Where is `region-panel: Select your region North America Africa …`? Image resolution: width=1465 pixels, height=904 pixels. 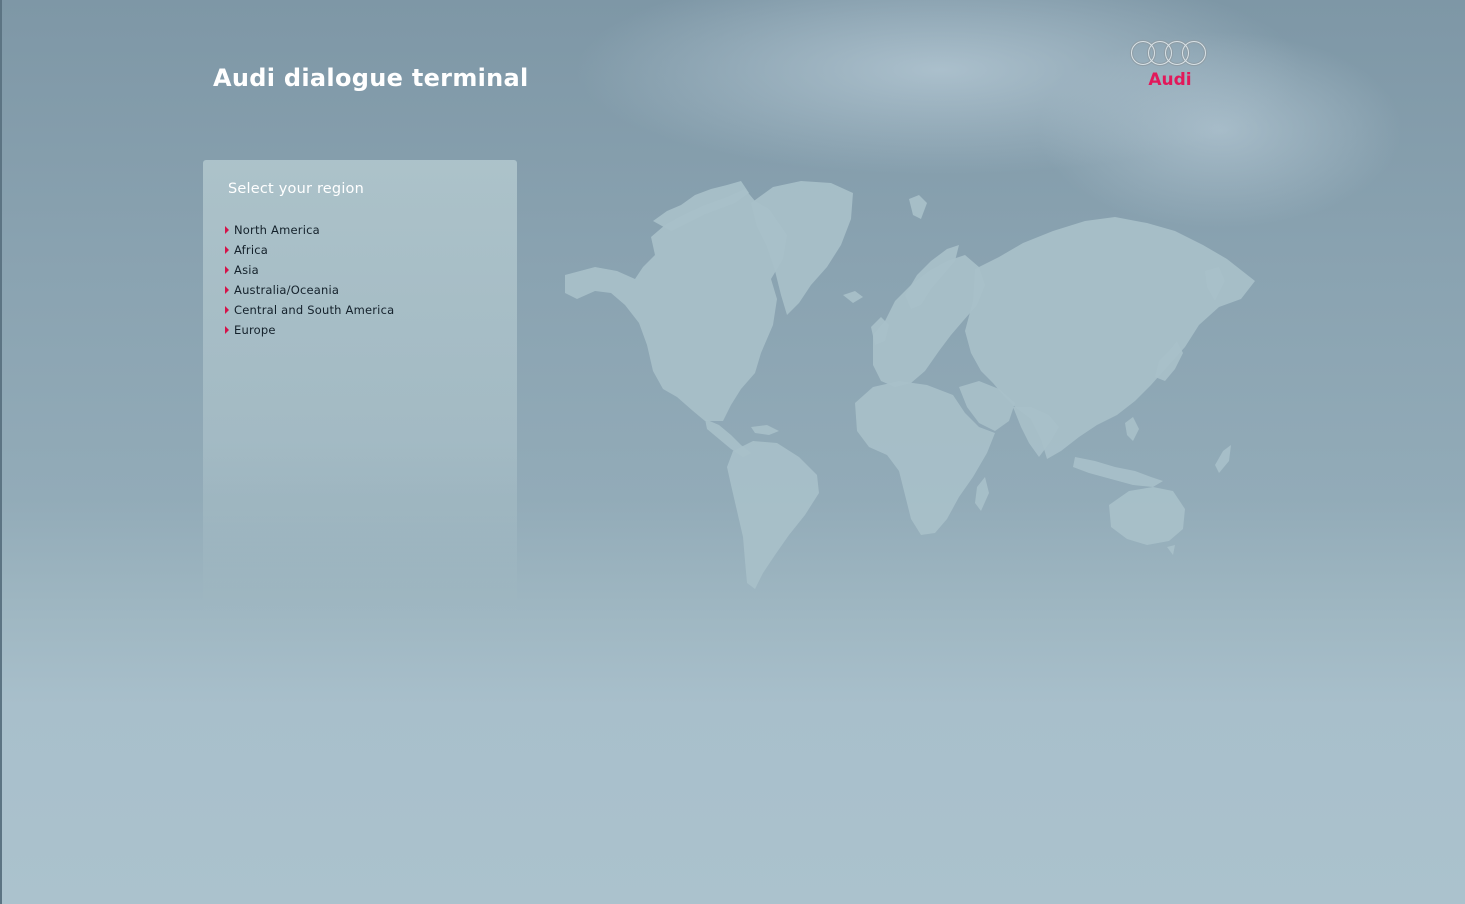
region-panel: Select your region North America Africa … is located at coordinates (360, 395).